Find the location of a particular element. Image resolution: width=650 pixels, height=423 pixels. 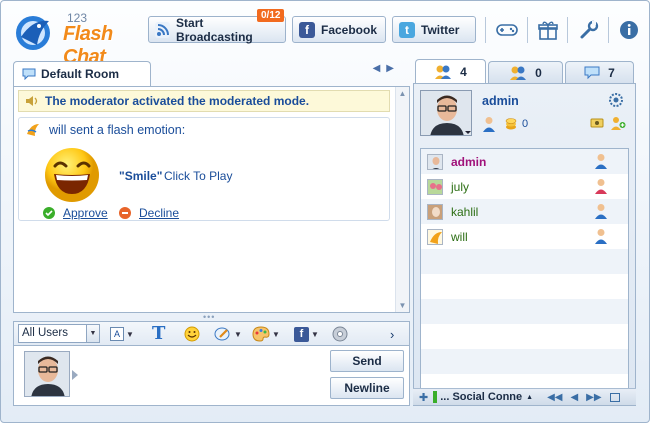

decline-link: Decline is located at coordinates (159, 213).